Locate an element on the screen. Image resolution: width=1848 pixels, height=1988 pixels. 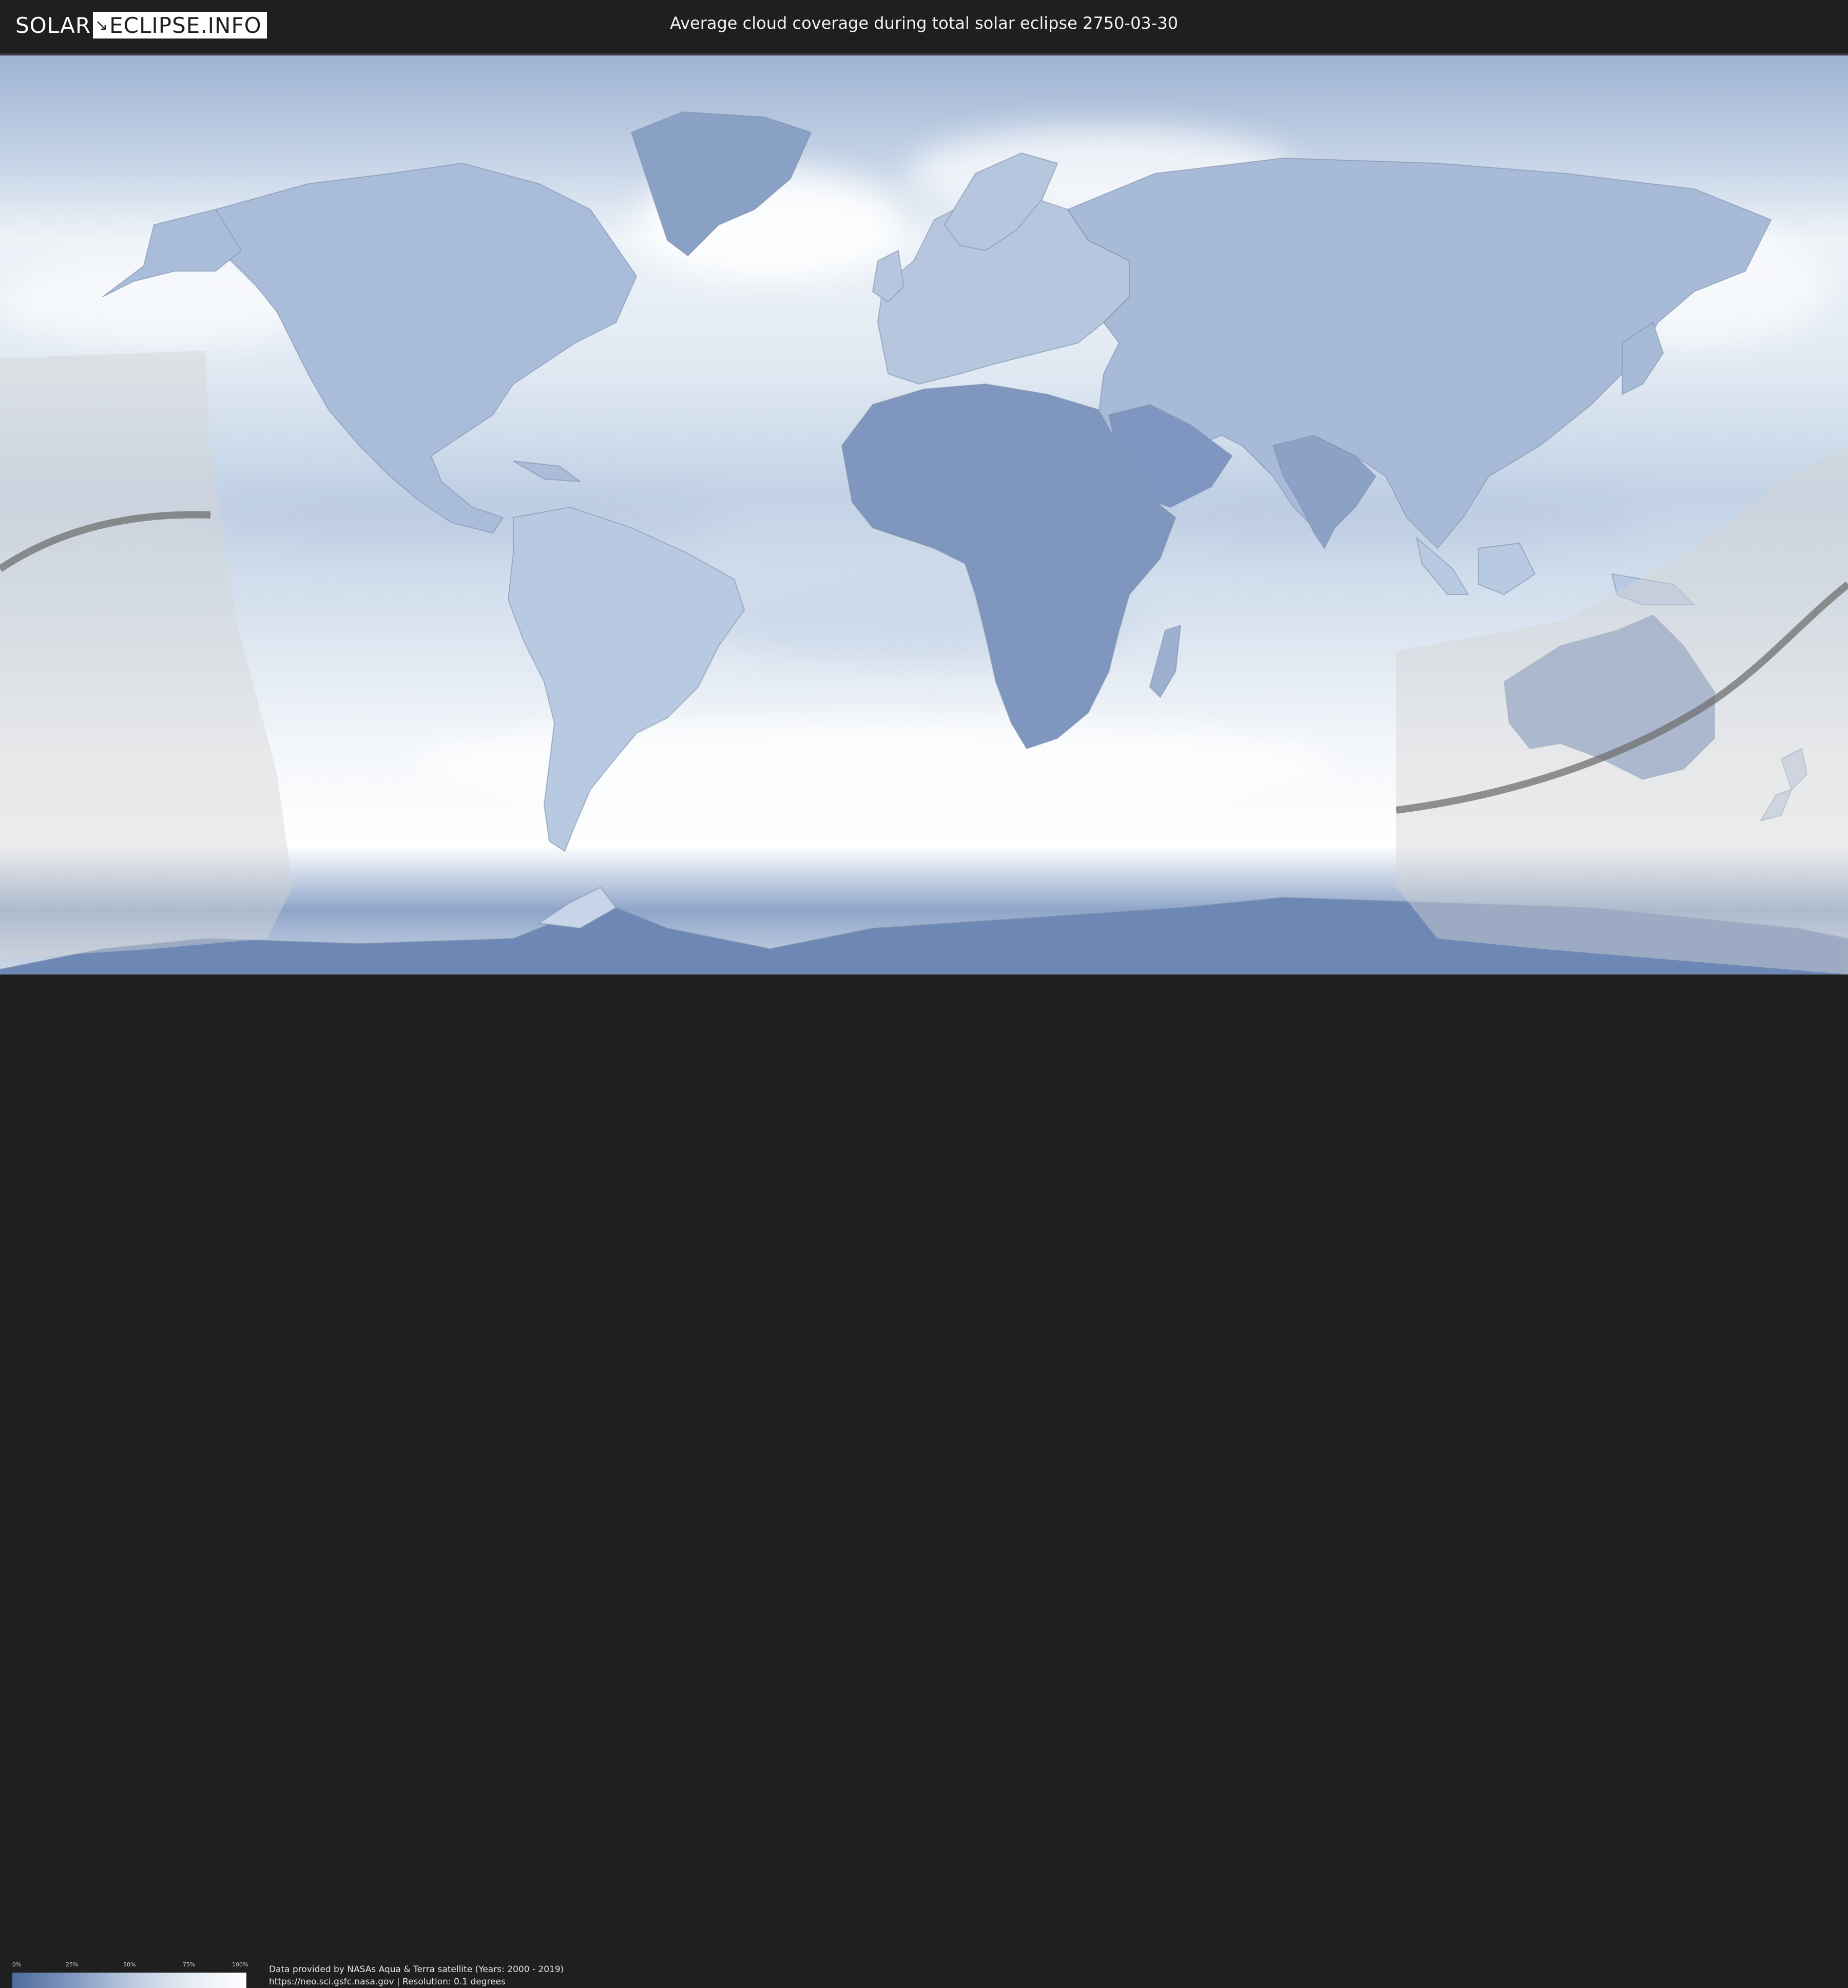
legend-tick-75: 75% is located at coordinates (189, 1965).